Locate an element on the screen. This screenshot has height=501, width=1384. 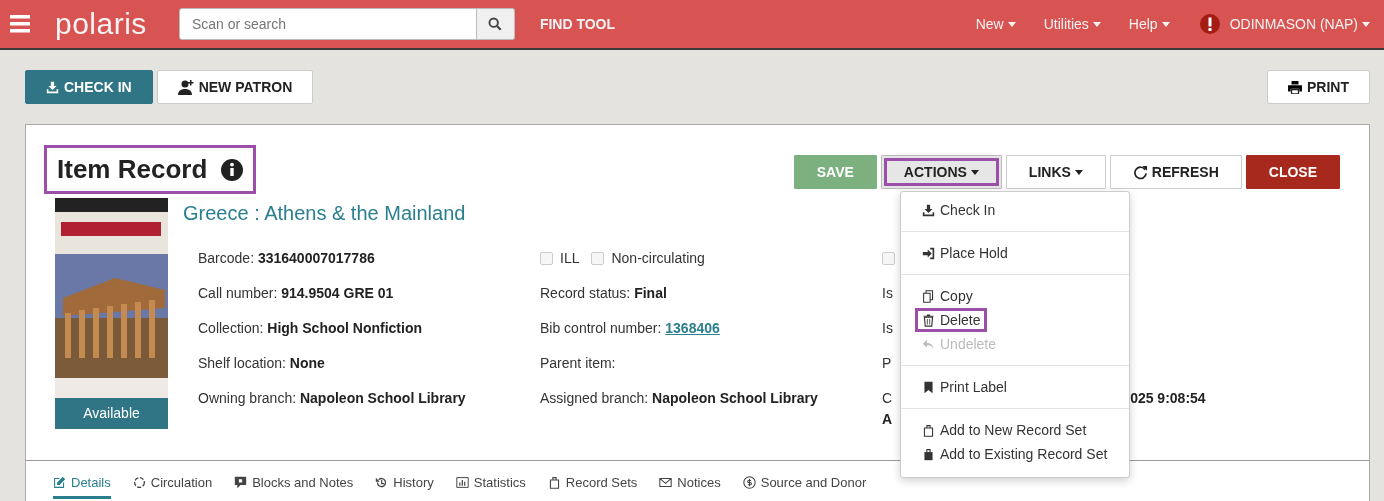
close-button: CLOSE is located at coordinates (1292, 172).